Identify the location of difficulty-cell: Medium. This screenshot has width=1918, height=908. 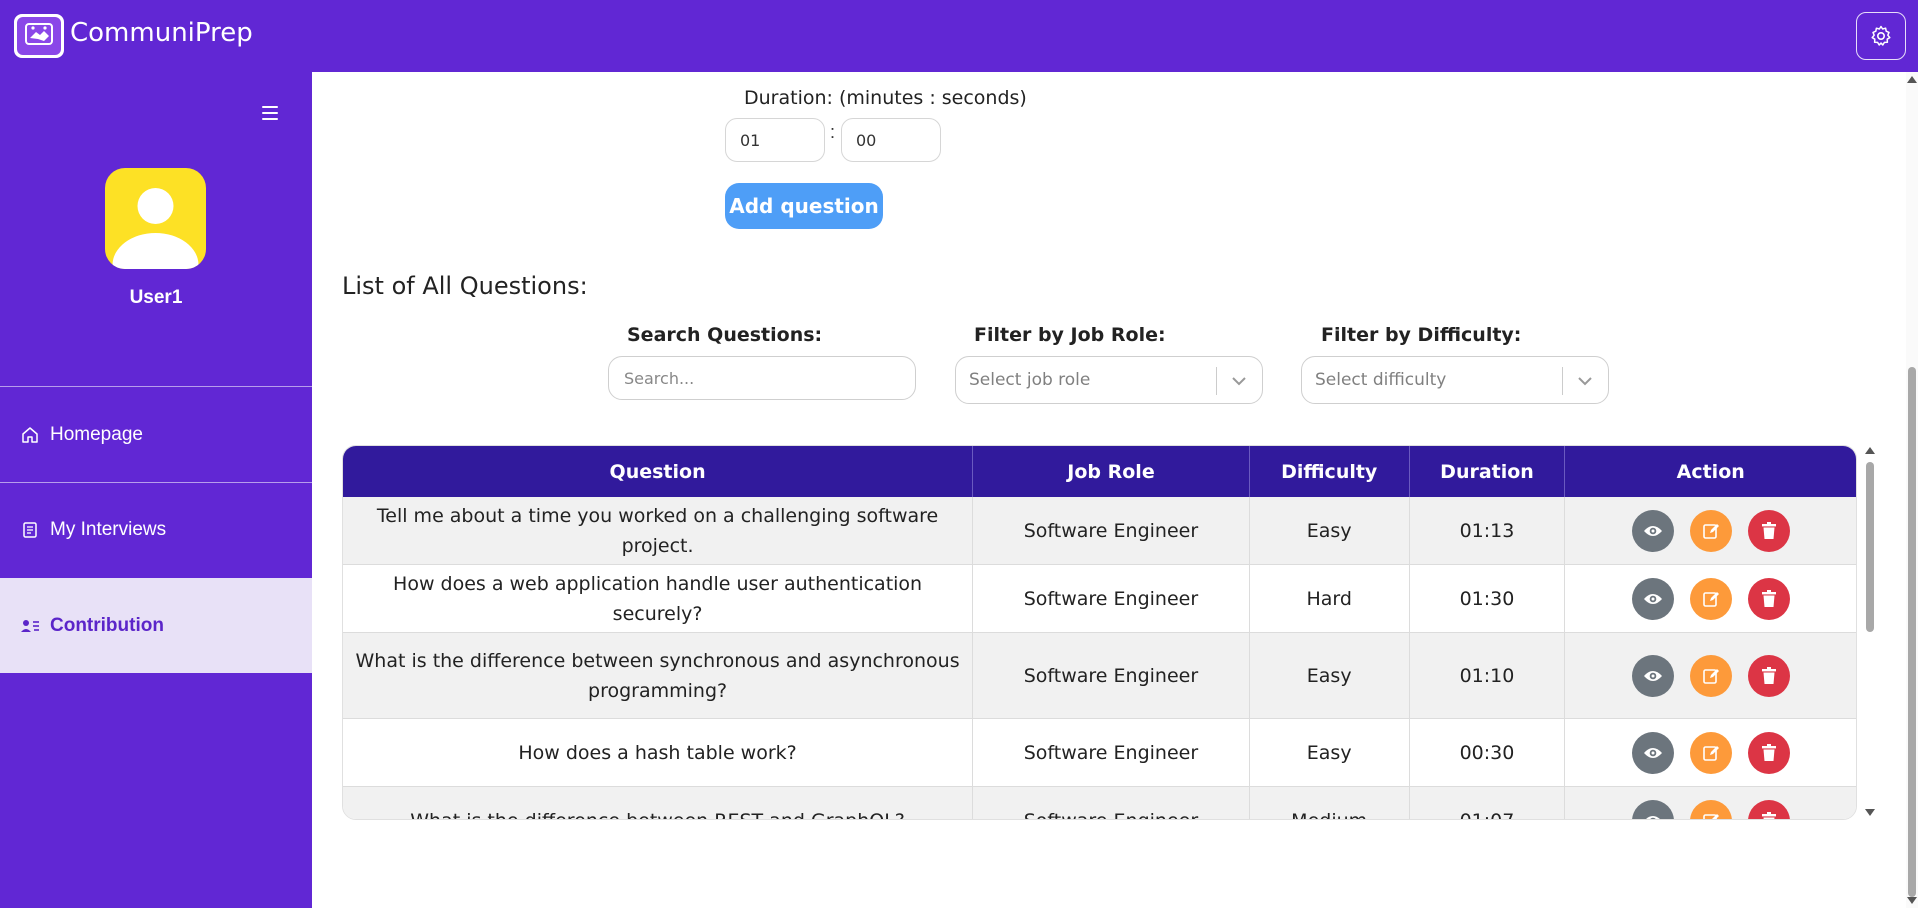
(1330, 803).